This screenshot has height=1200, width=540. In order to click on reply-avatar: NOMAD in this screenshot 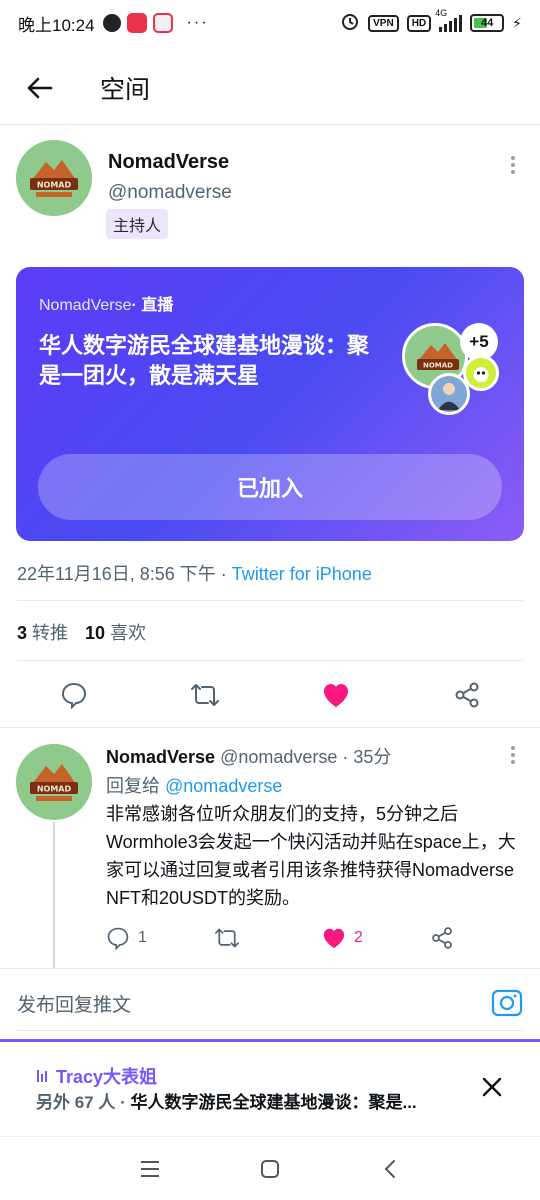, I will do `click(54, 782)`.